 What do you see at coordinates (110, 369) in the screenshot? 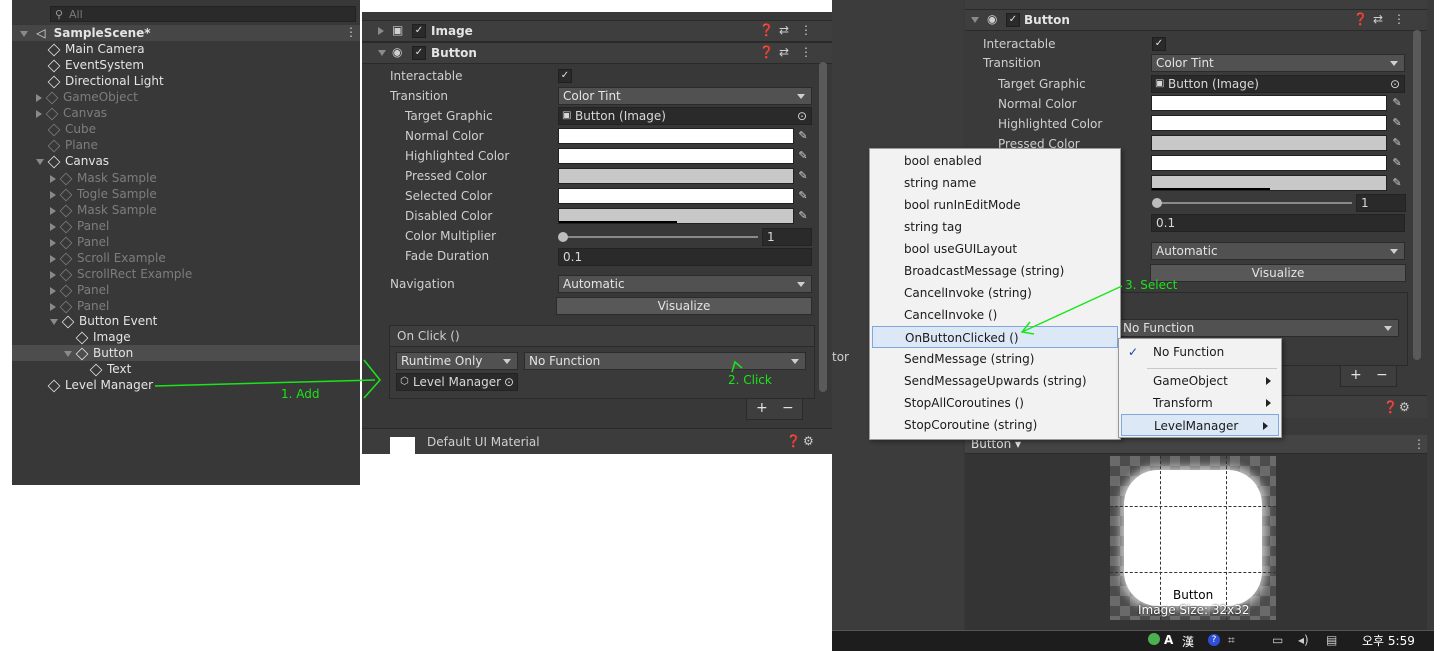
I see `hierarchy-item-text: Text` at bounding box center [110, 369].